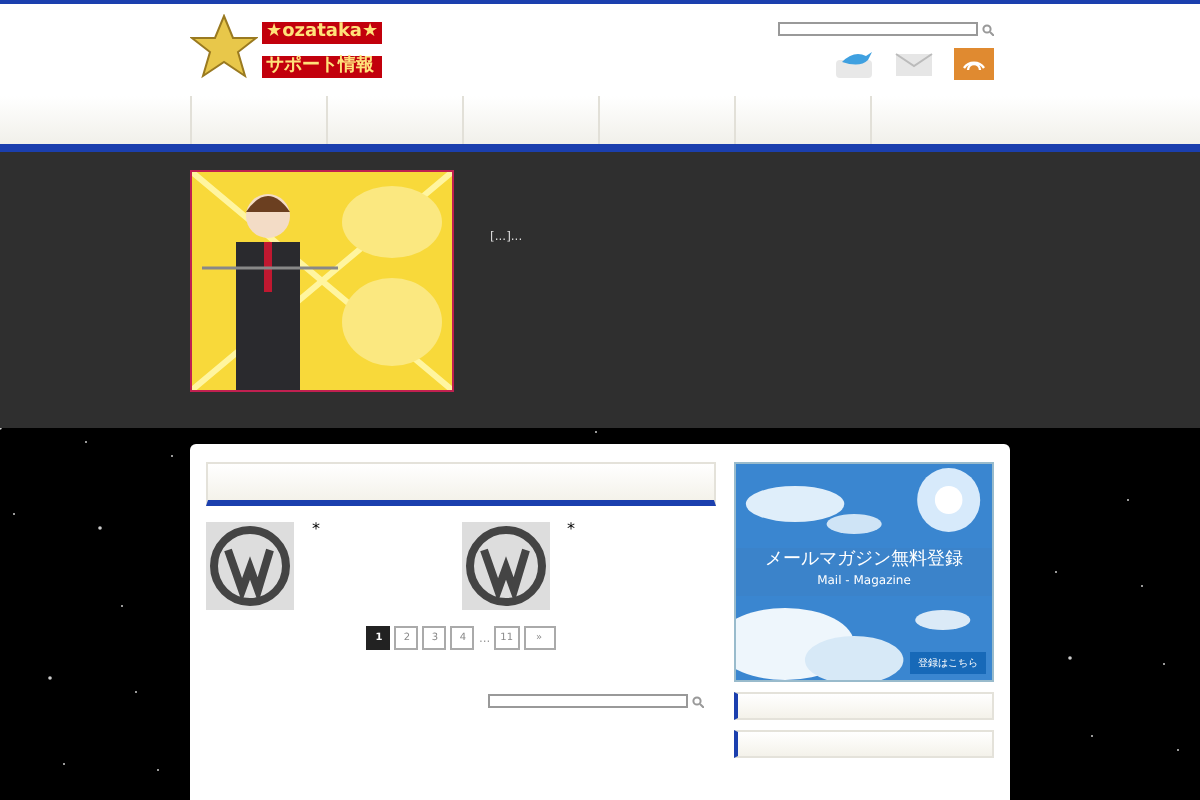 The height and width of the screenshot is (800, 1200). What do you see at coordinates (914, 64) in the screenshot?
I see `mail-icon` at bounding box center [914, 64].